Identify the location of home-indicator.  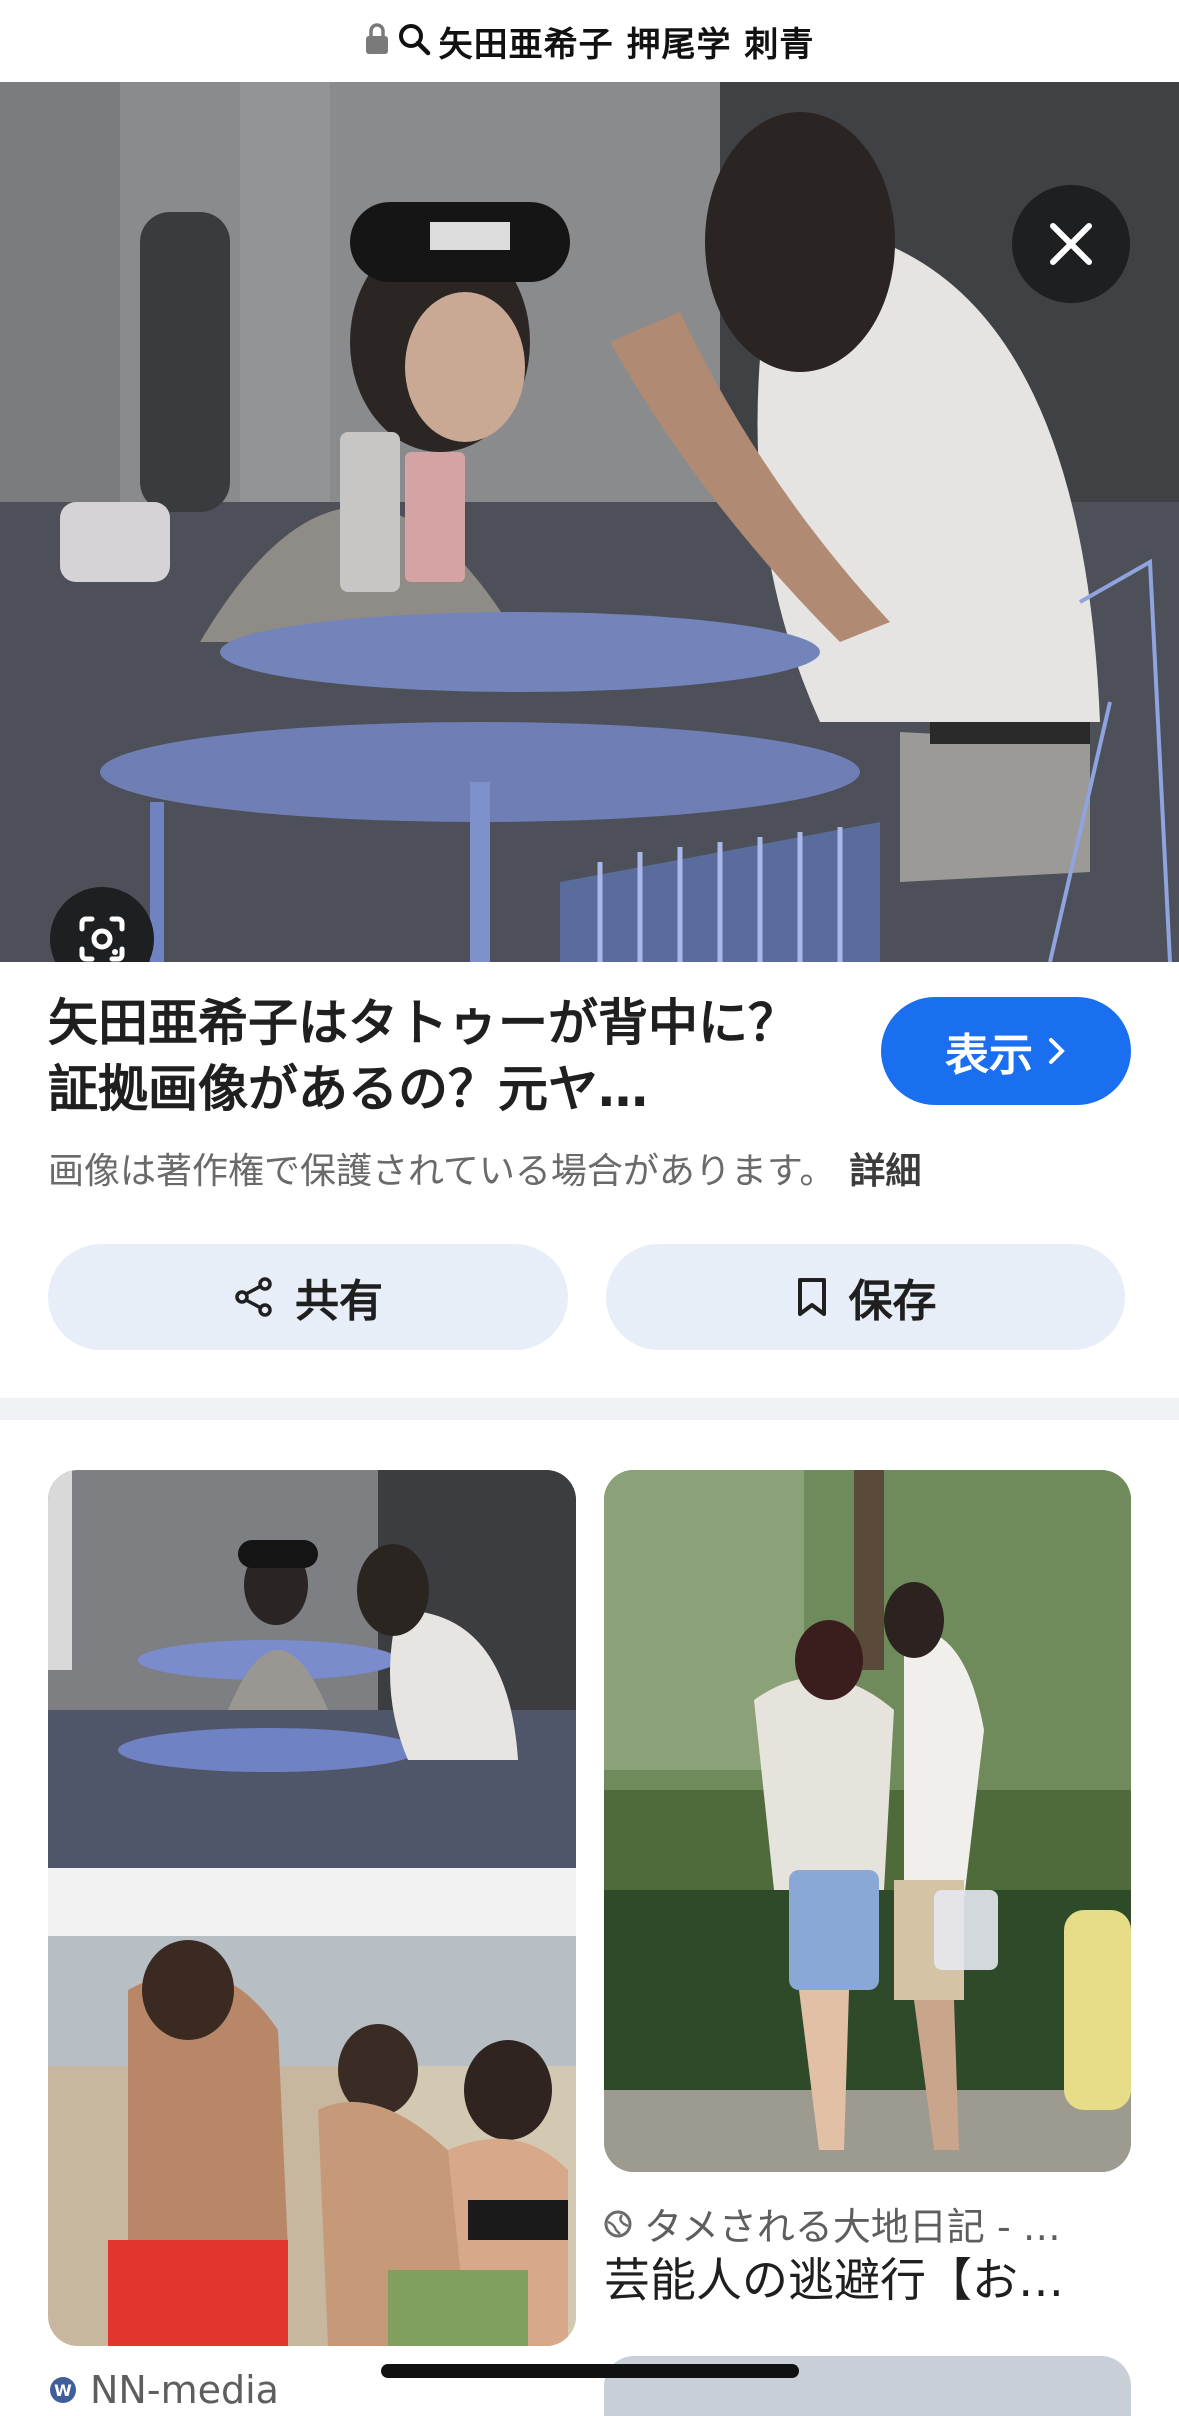
(590, 2371).